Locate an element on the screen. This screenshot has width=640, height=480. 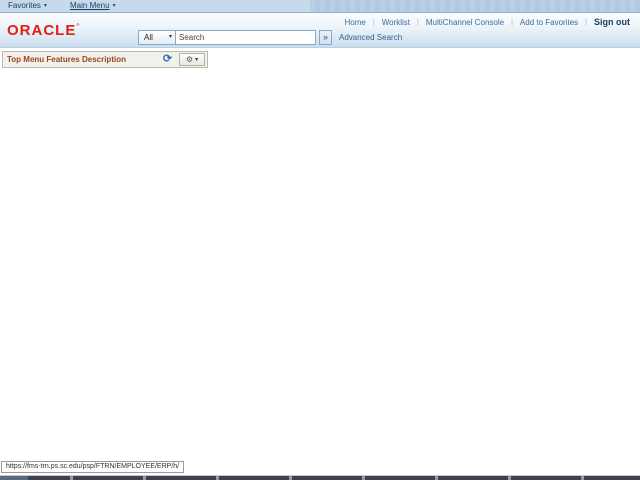
favorites-menu-label: Favorites is located at coordinates (24, 5).